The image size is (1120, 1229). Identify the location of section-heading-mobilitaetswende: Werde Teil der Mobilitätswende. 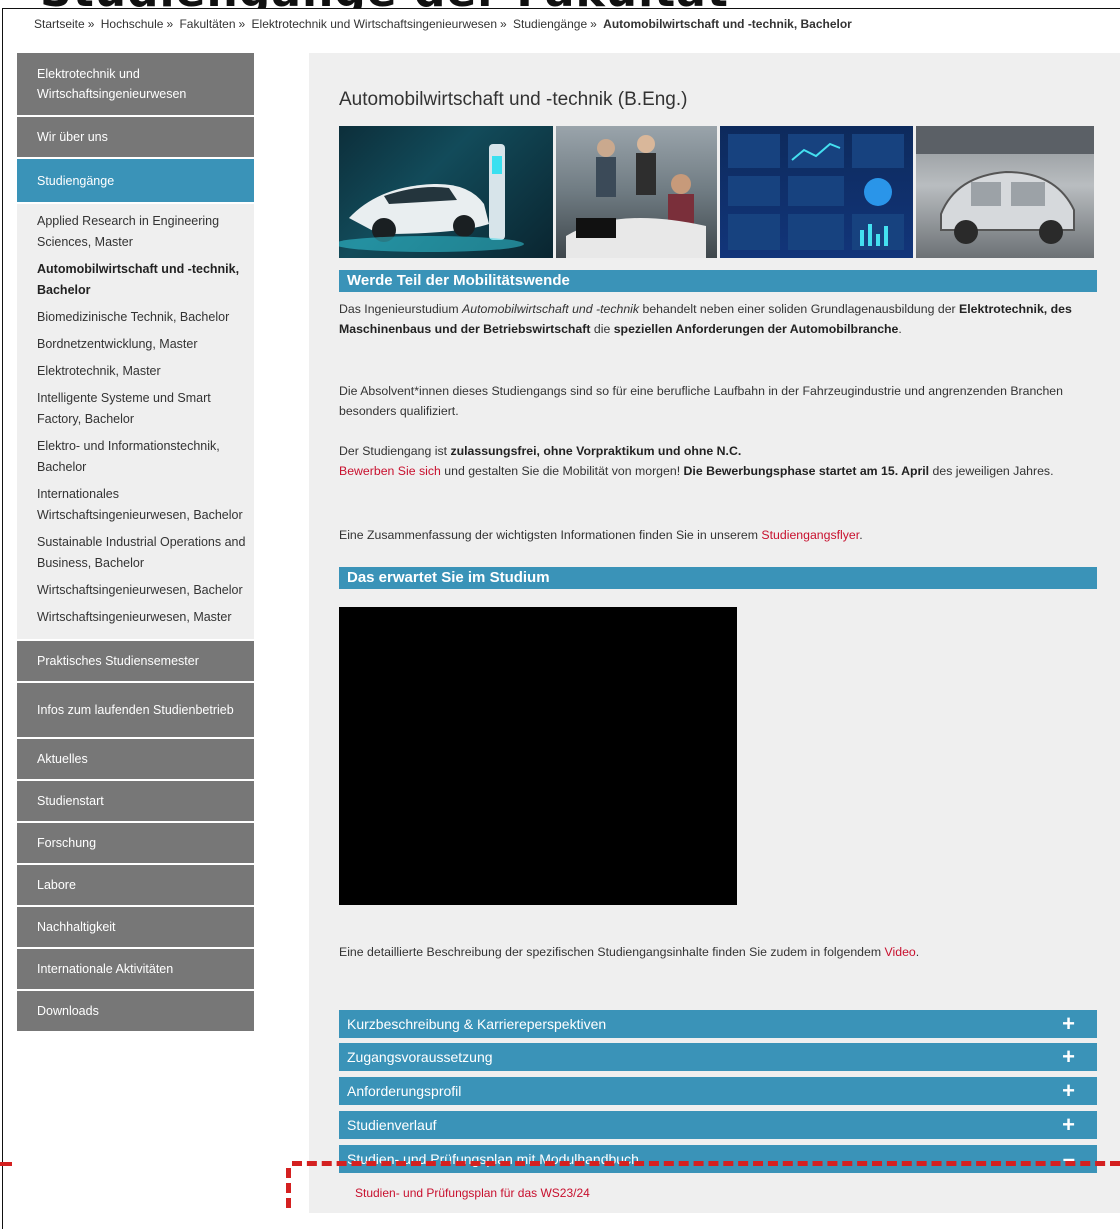
(718, 281).